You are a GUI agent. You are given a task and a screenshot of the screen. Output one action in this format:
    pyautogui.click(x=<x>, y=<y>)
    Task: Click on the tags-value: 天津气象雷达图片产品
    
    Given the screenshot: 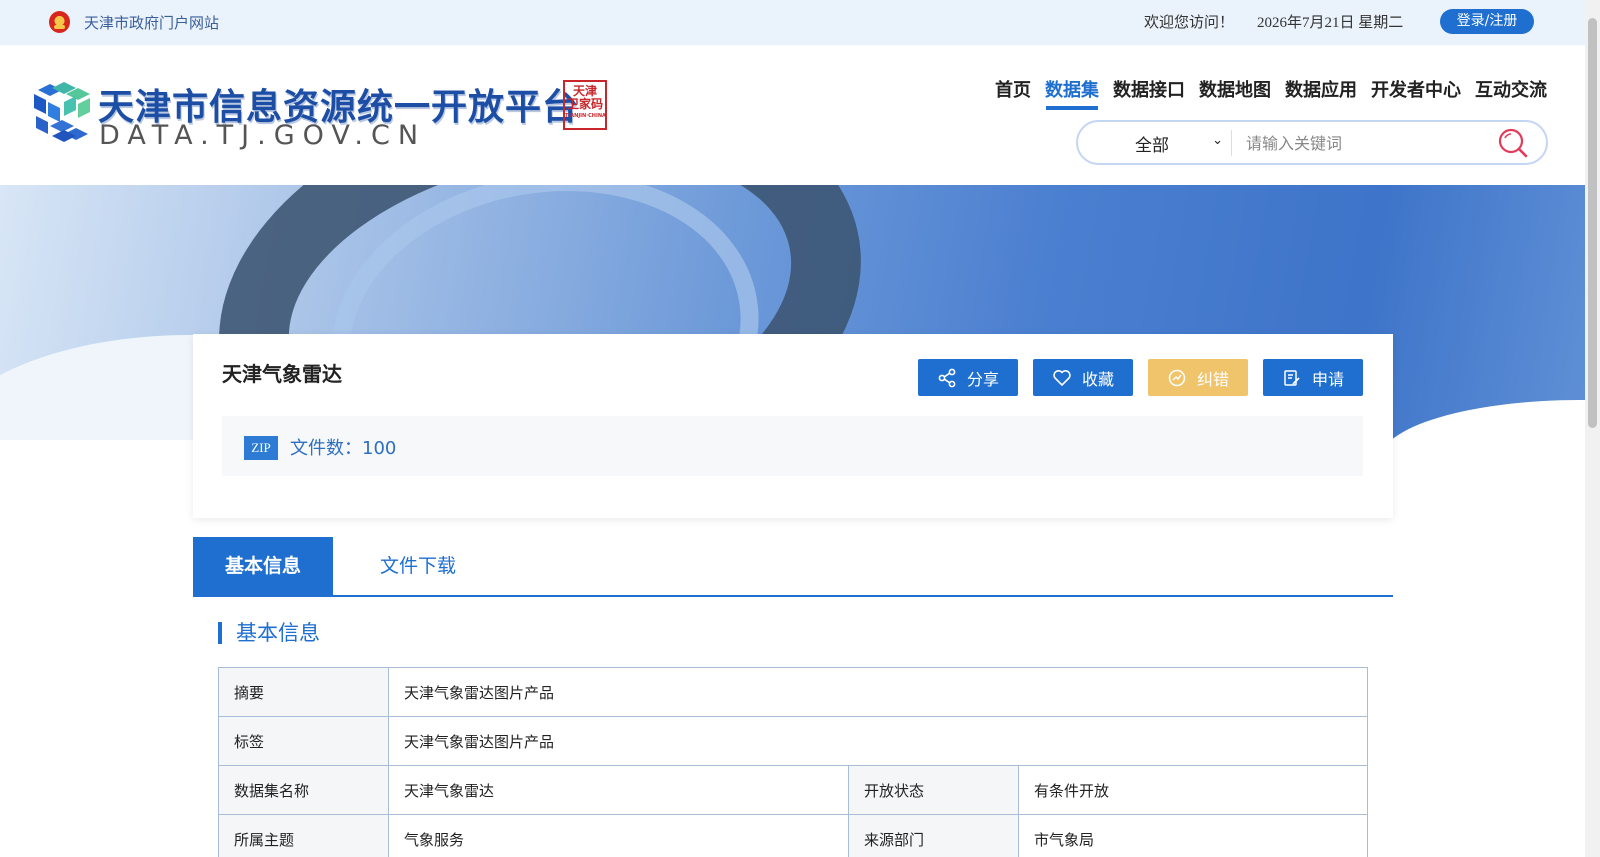 What is the action you would take?
    pyautogui.click(x=878, y=741)
    